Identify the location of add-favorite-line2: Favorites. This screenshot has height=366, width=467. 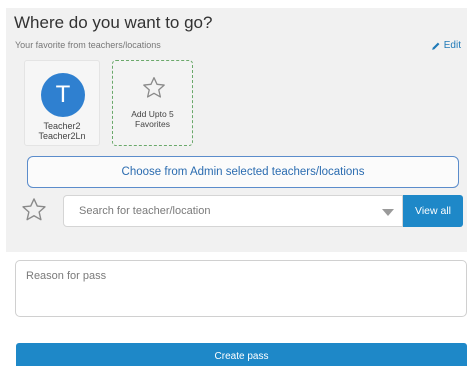
(152, 124).